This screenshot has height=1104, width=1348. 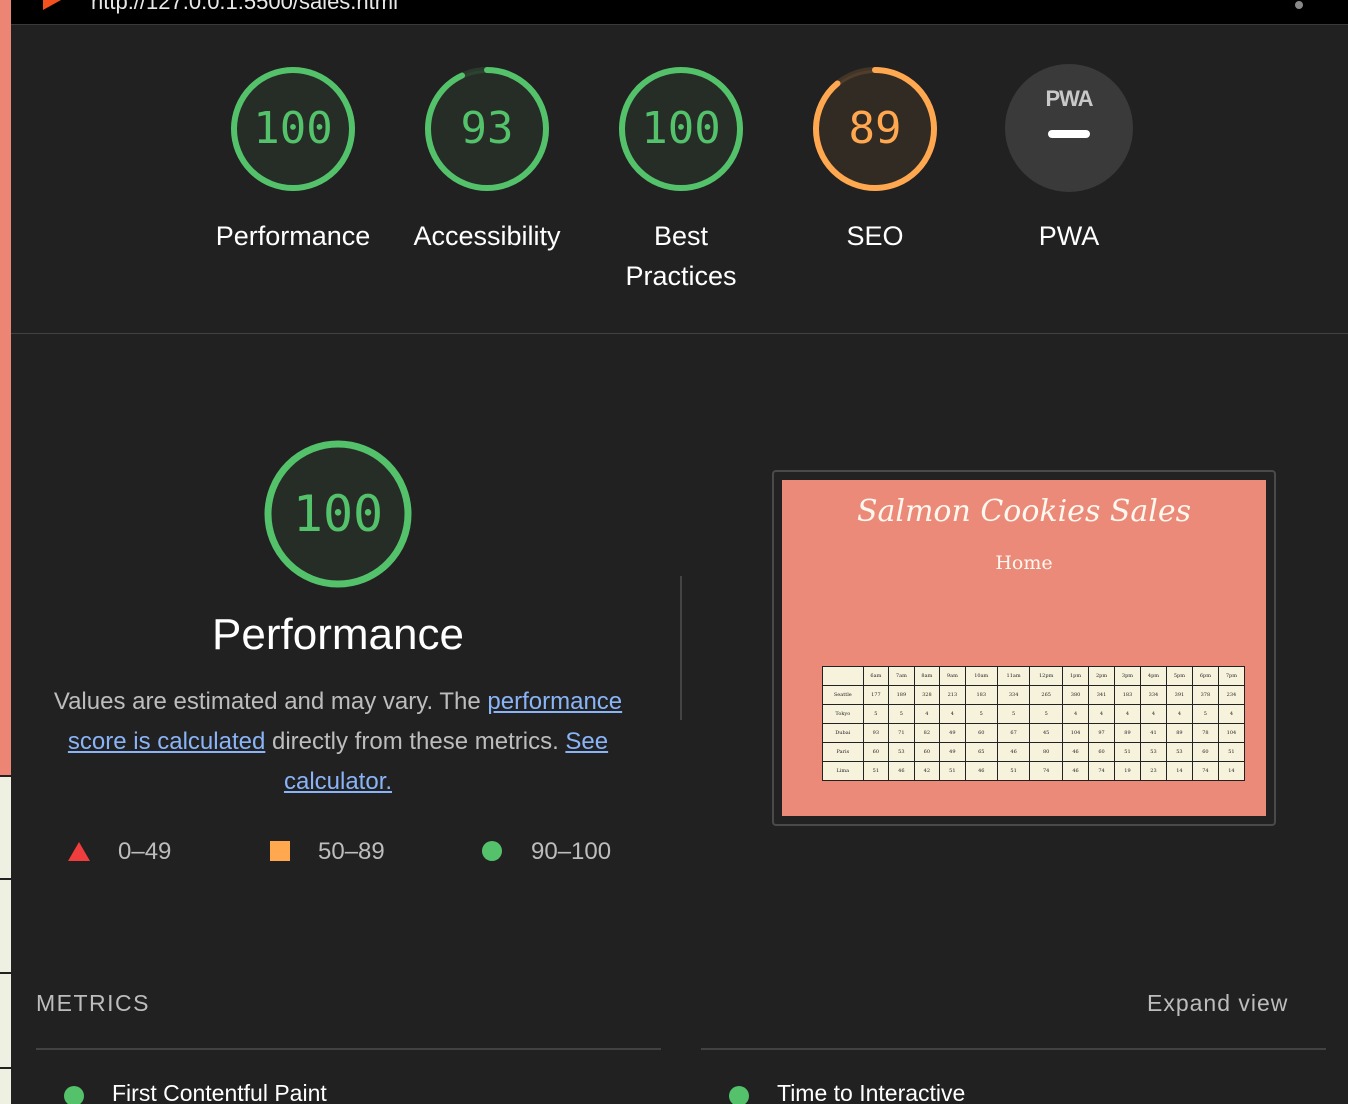 I want to click on table-hour-header: 6am, so click(x=876, y=676).